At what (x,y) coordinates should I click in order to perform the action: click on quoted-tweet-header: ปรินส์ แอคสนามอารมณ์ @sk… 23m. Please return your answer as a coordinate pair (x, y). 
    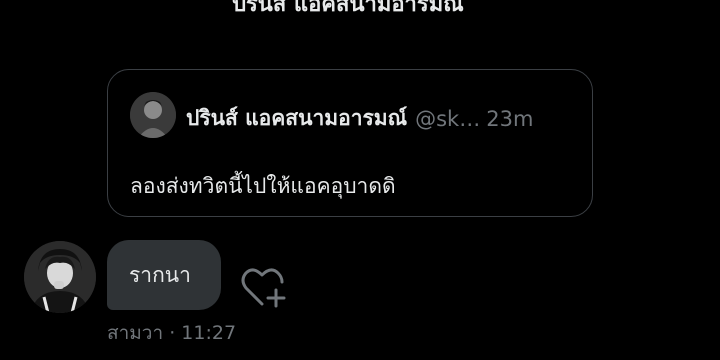
    Looking at the image, I should click on (379, 118).